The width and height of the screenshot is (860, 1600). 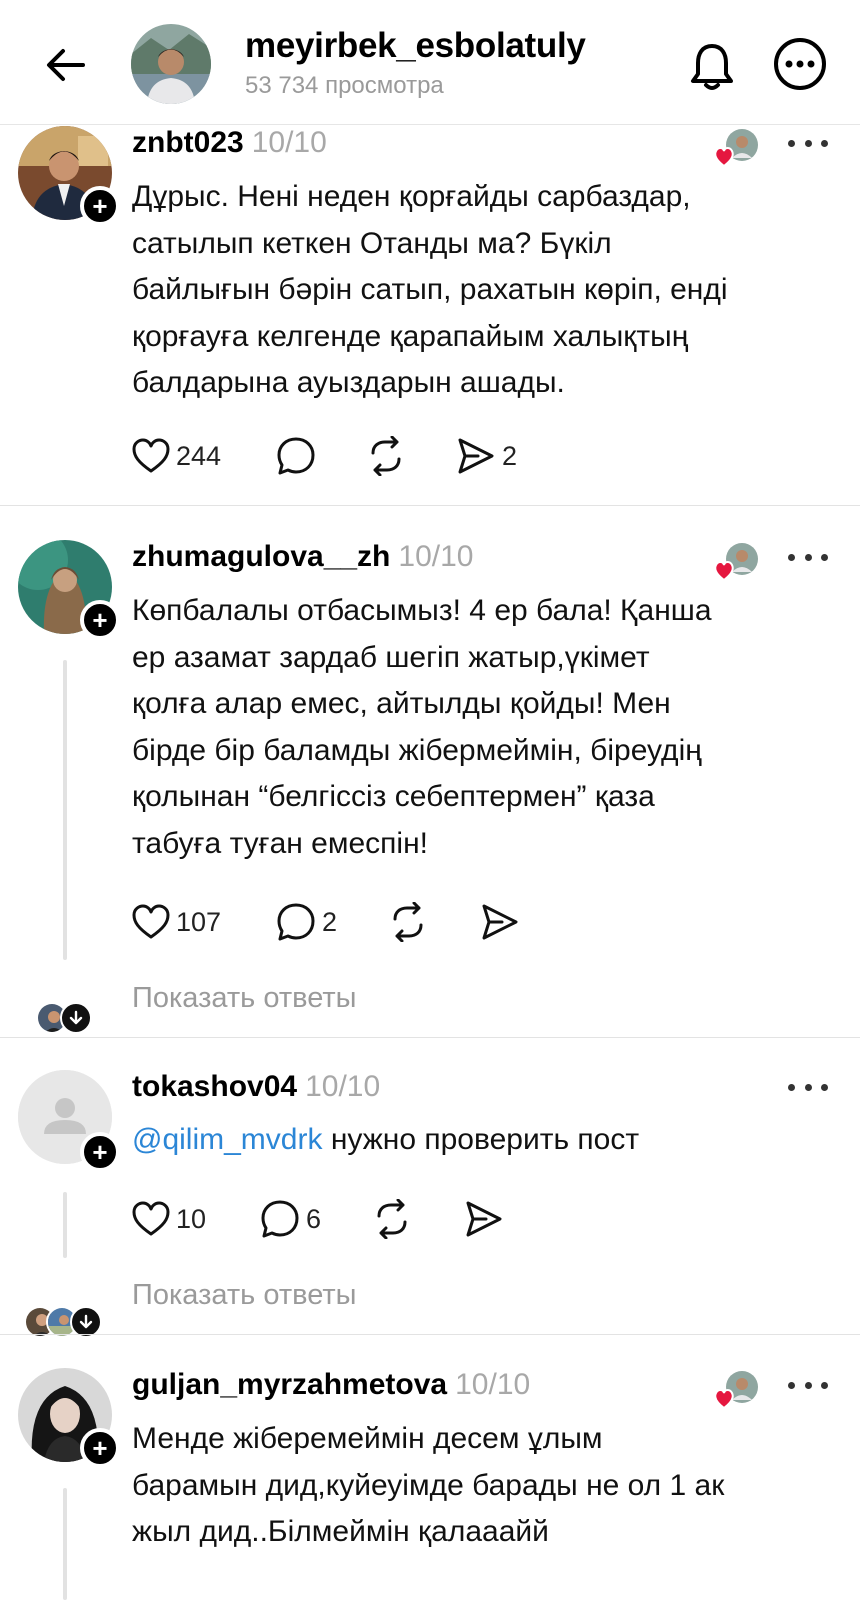 What do you see at coordinates (428, 1485) in the screenshot?
I see `text-line: барамын дид,куйеуімде барады не ол 1 ак` at bounding box center [428, 1485].